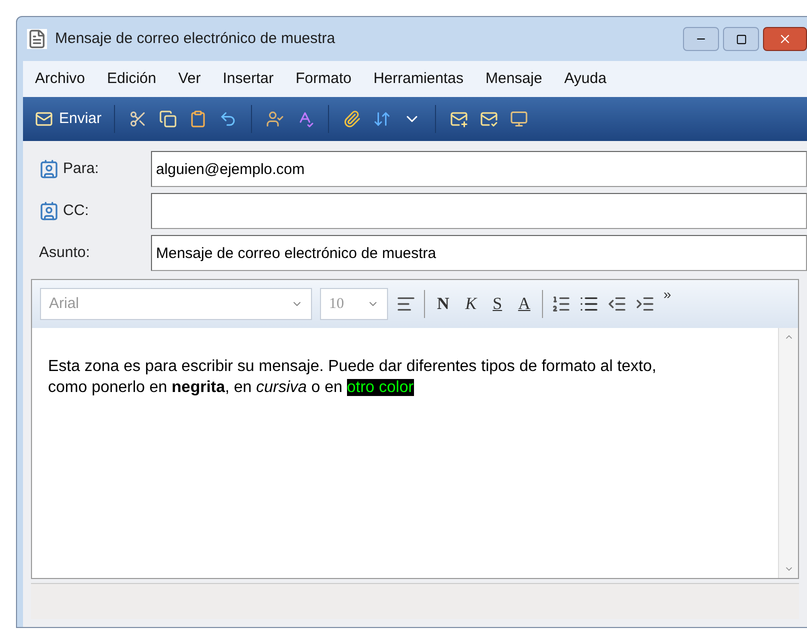 The width and height of the screenshot is (807, 632). What do you see at coordinates (479, 211) in the screenshot?
I see `input-field` at bounding box center [479, 211].